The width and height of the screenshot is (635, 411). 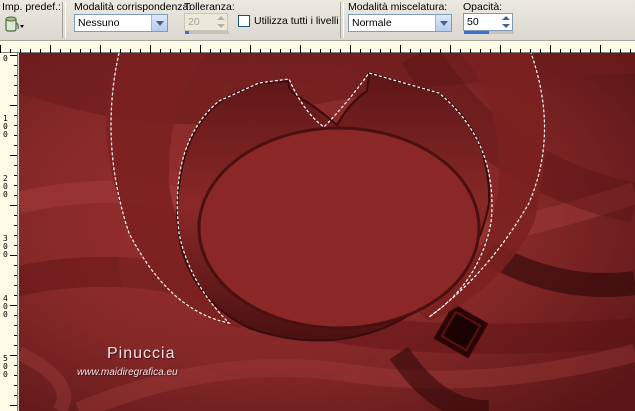 I want to click on preset-label: Imp. predef.:, so click(x=31, y=7).